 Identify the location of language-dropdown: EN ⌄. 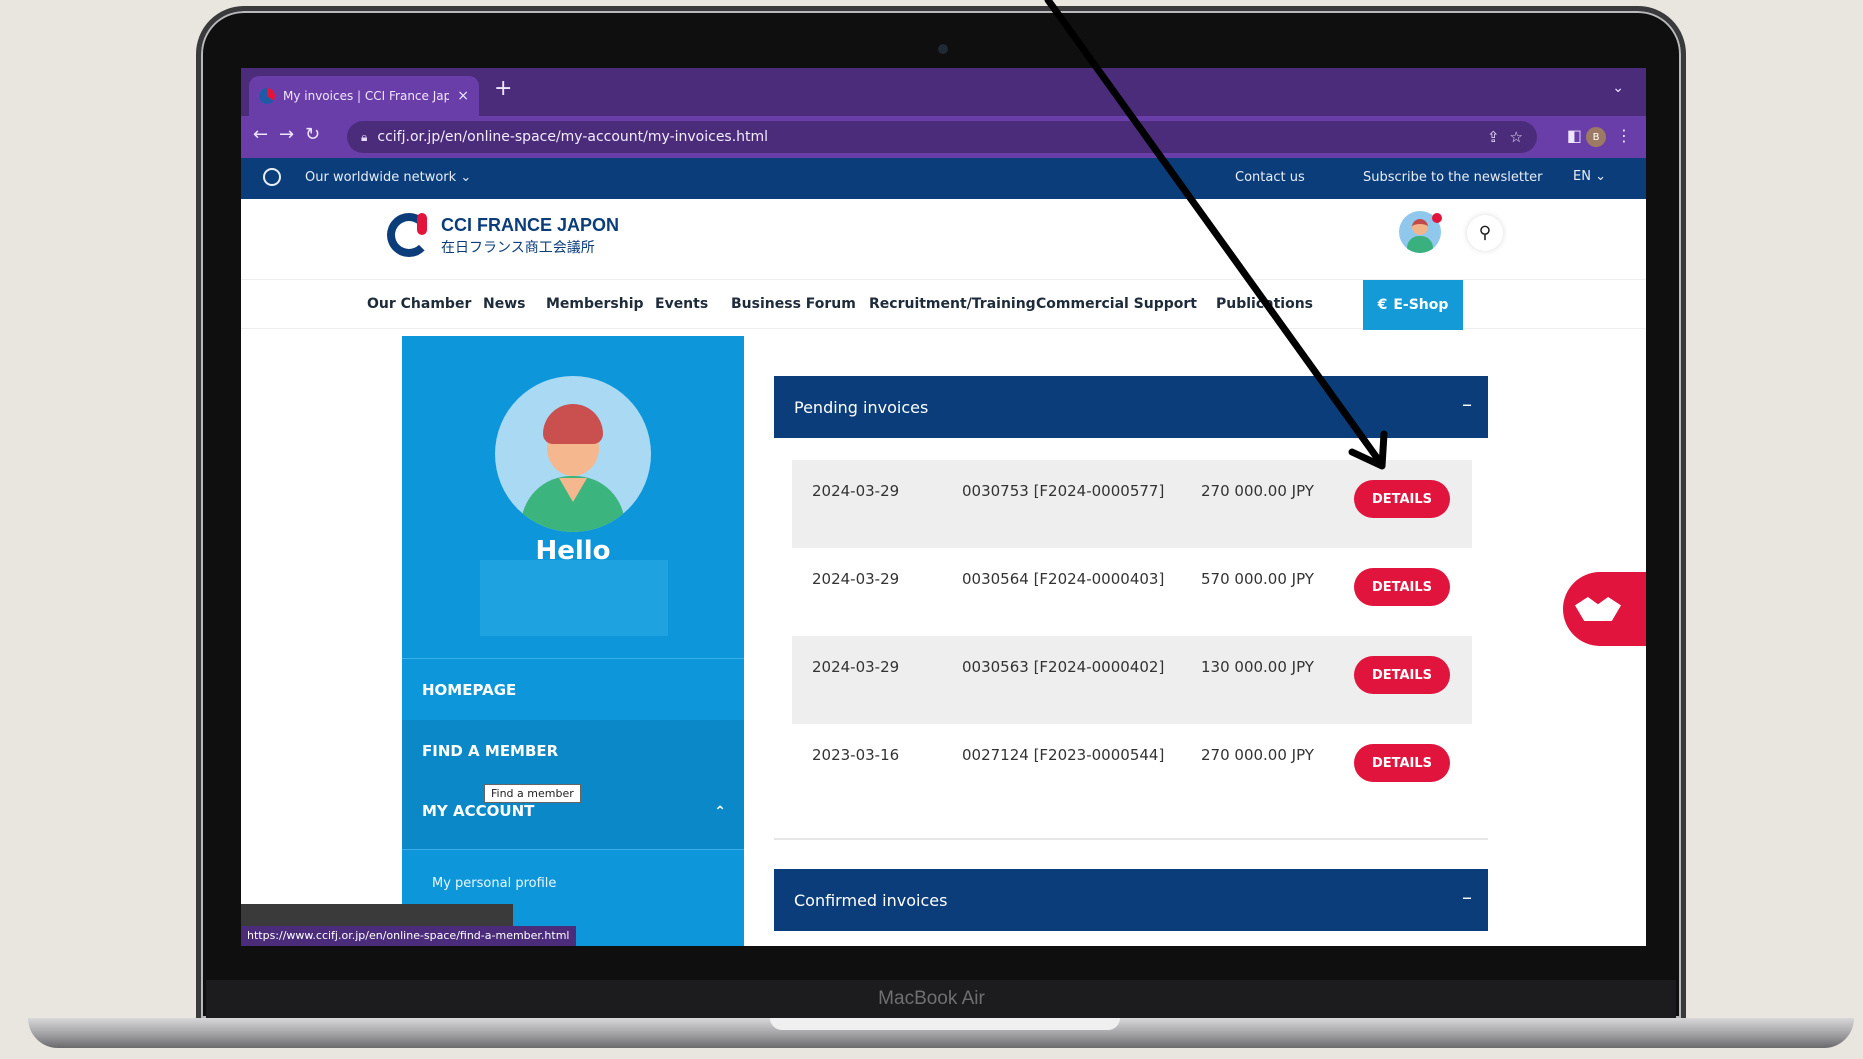
(1589, 176).